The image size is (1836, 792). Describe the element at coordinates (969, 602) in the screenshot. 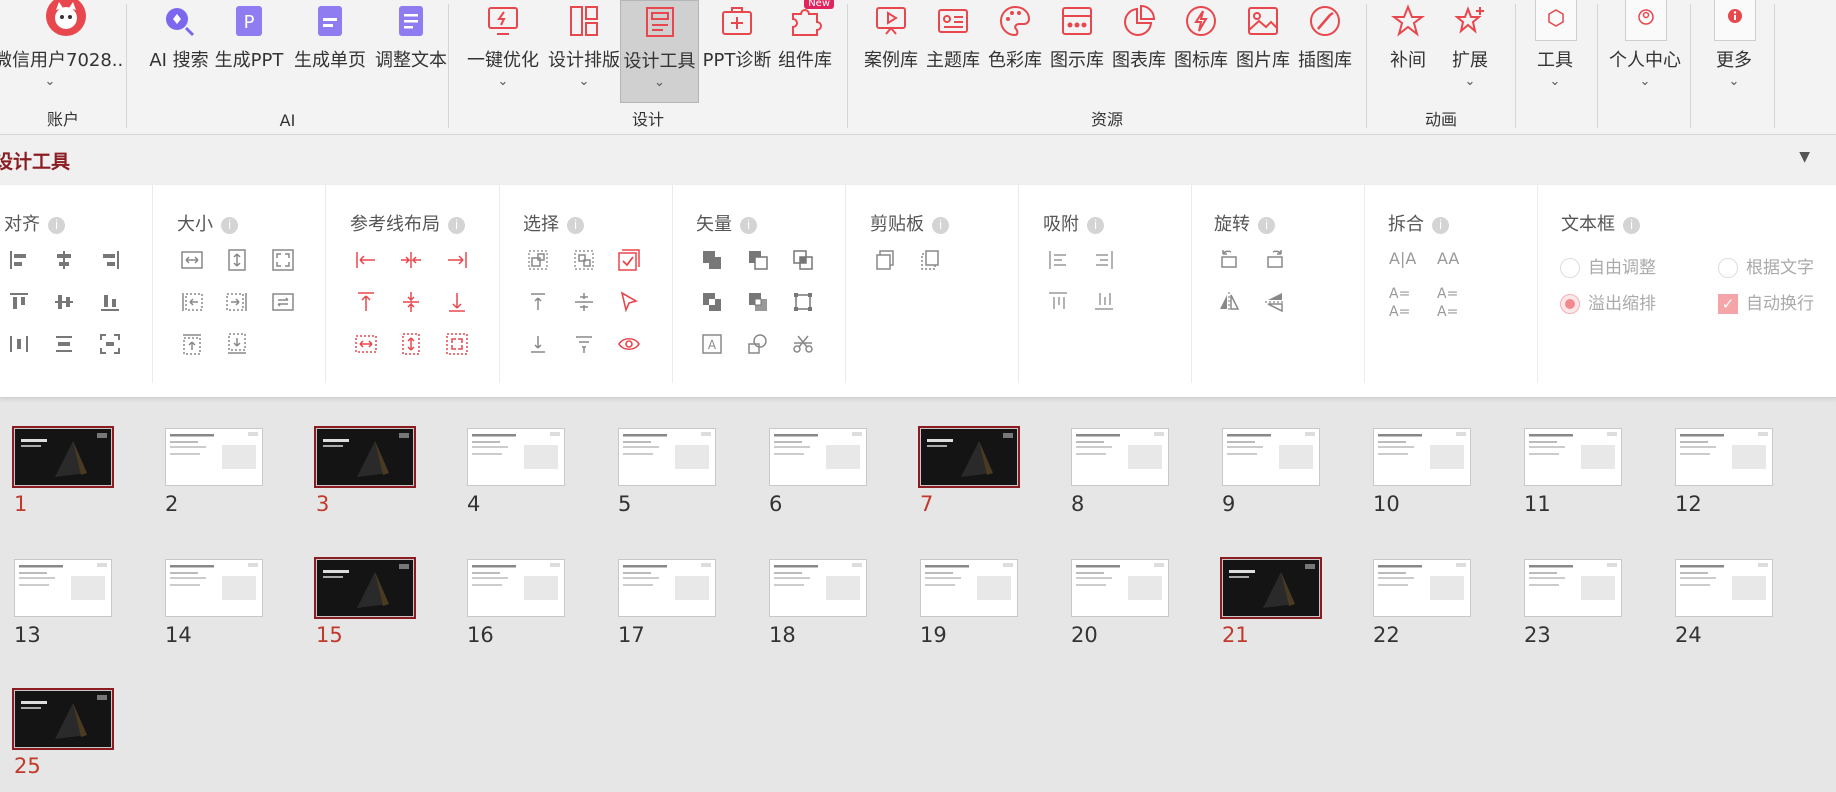

I see `slide-thumbnail: 19` at that location.